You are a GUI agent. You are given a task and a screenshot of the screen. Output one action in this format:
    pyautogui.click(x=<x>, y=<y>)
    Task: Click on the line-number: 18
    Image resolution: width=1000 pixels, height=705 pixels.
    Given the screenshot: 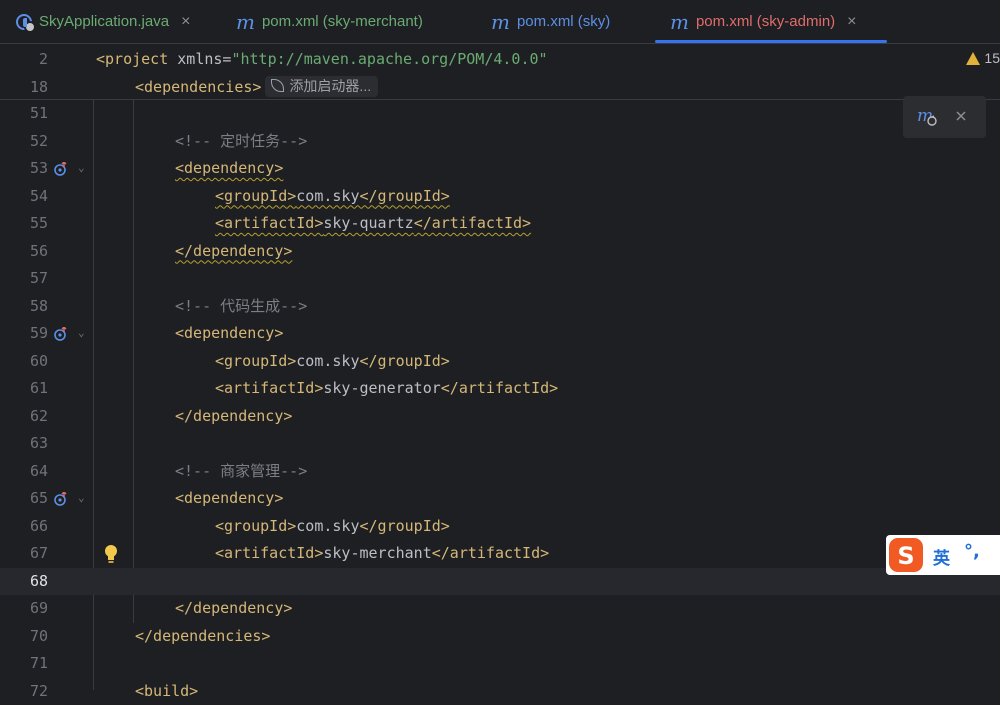 What is the action you would take?
    pyautogui.click(x=24, y=88)
    